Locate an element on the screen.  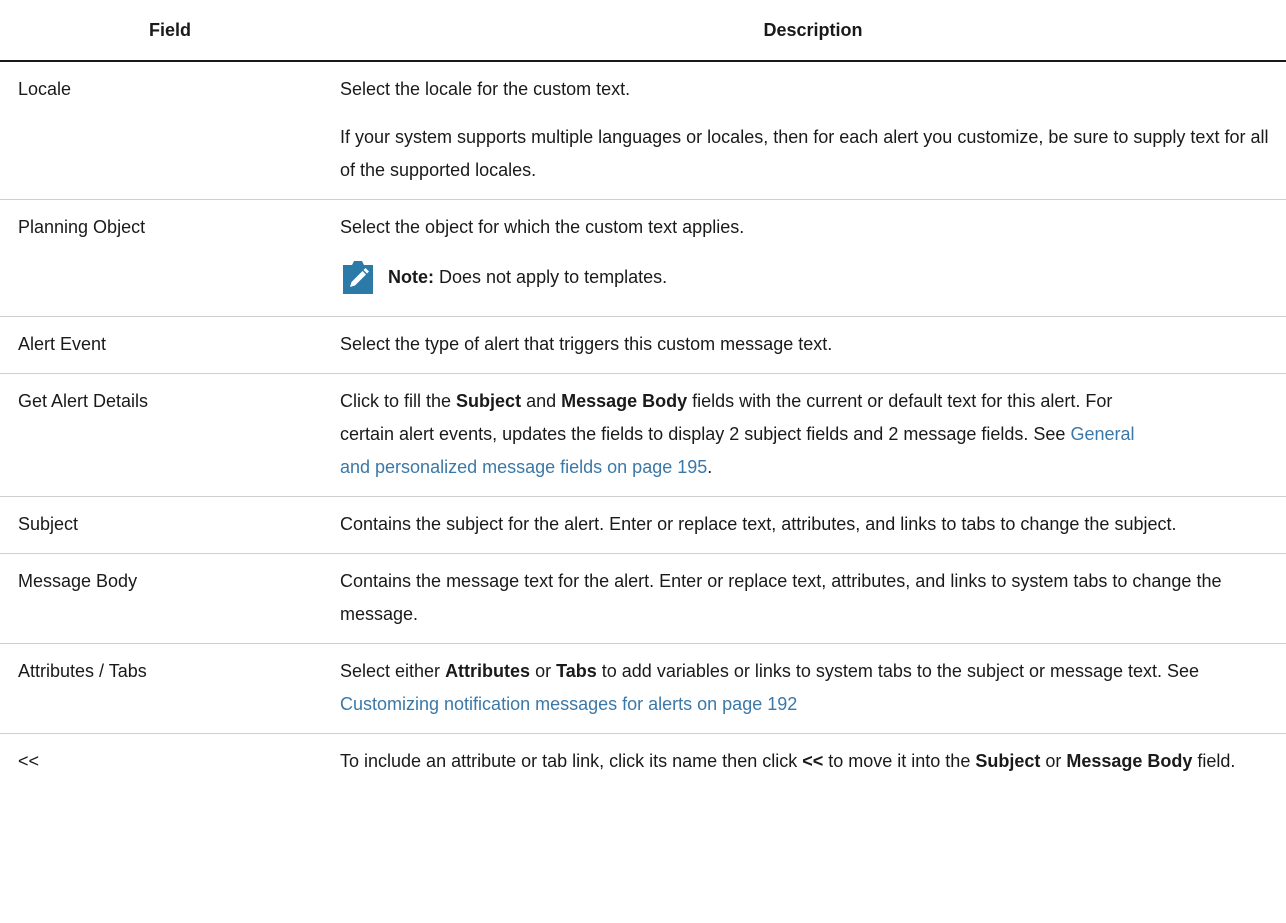
table-header-row: Field Description is located at coordinates (643, 31).